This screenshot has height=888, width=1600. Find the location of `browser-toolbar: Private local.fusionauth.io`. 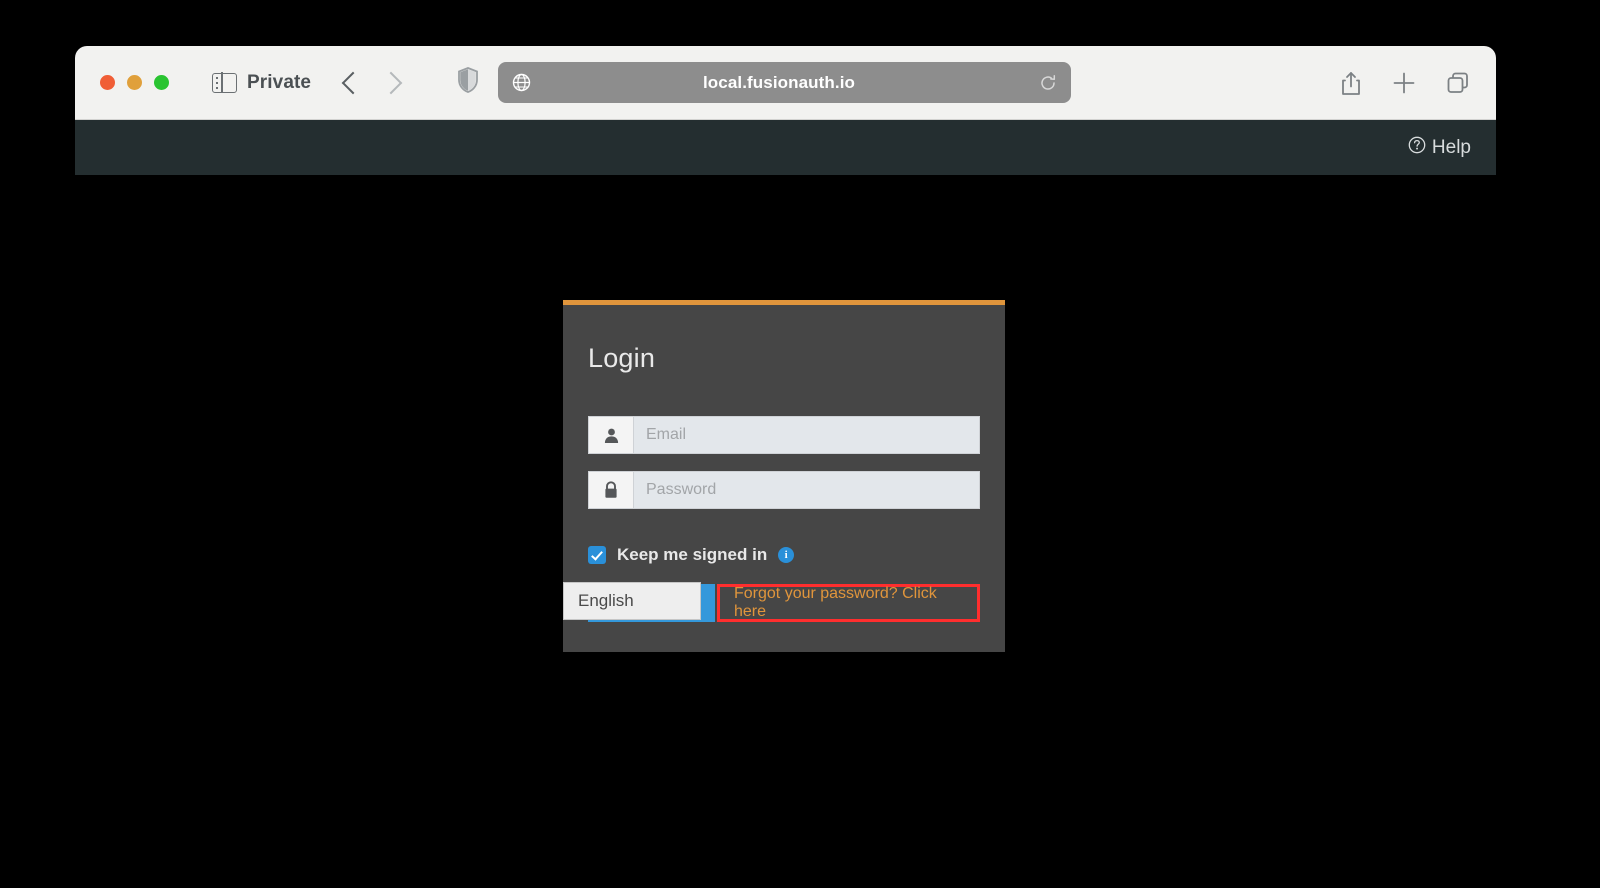

browser-toolbar: Private local.fusionauth.io is located at coordinates (785, 83).